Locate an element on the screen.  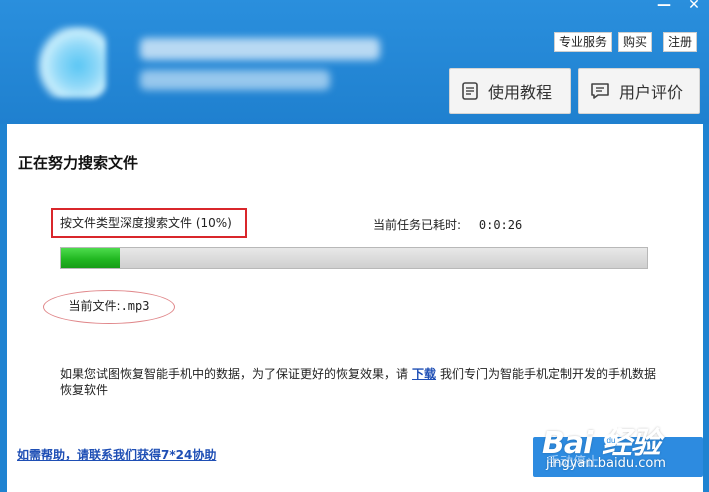
progress-bar is located at coordinates (354, 258).